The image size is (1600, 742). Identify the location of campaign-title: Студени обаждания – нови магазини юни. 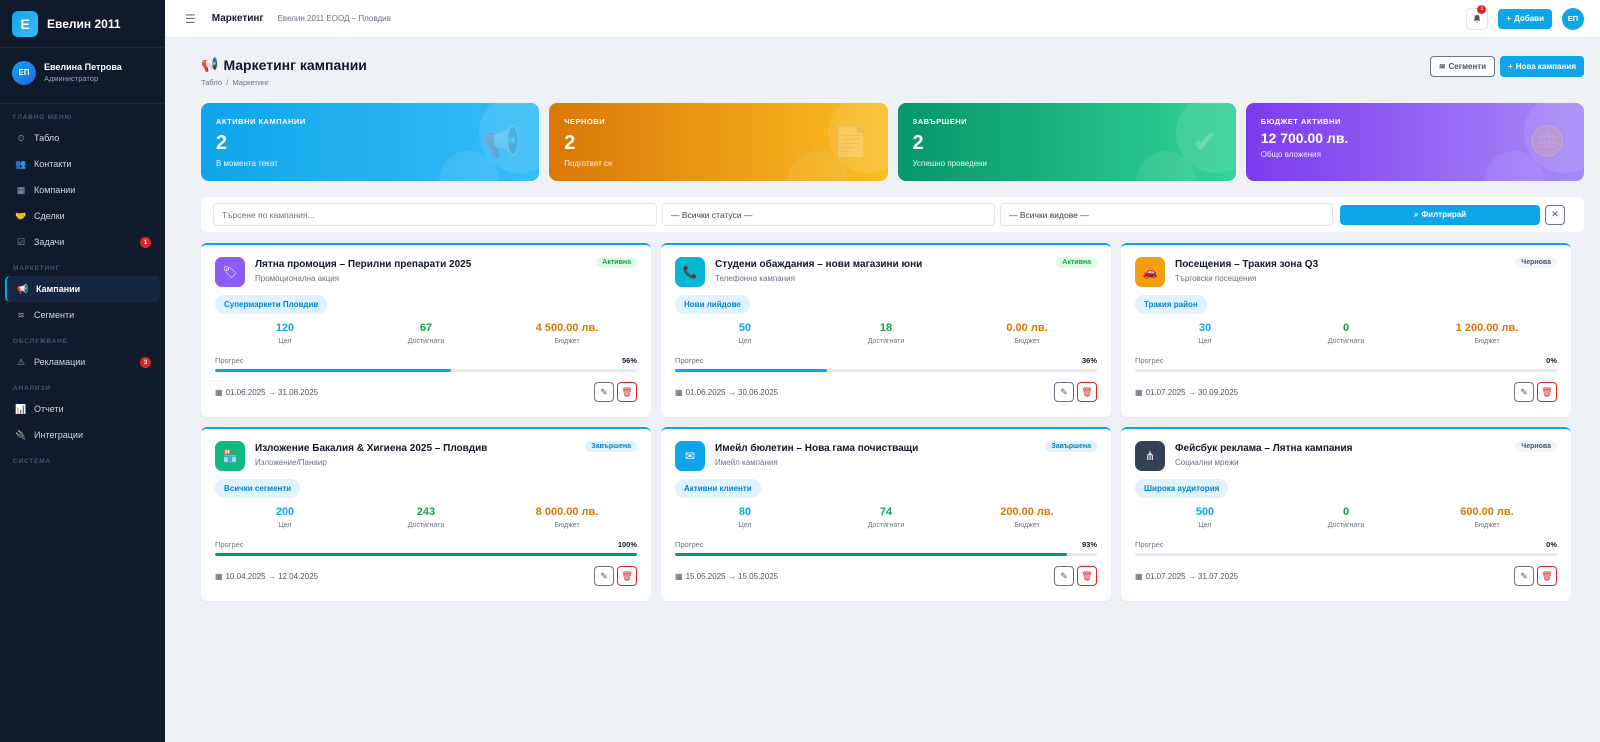
(818, 264).